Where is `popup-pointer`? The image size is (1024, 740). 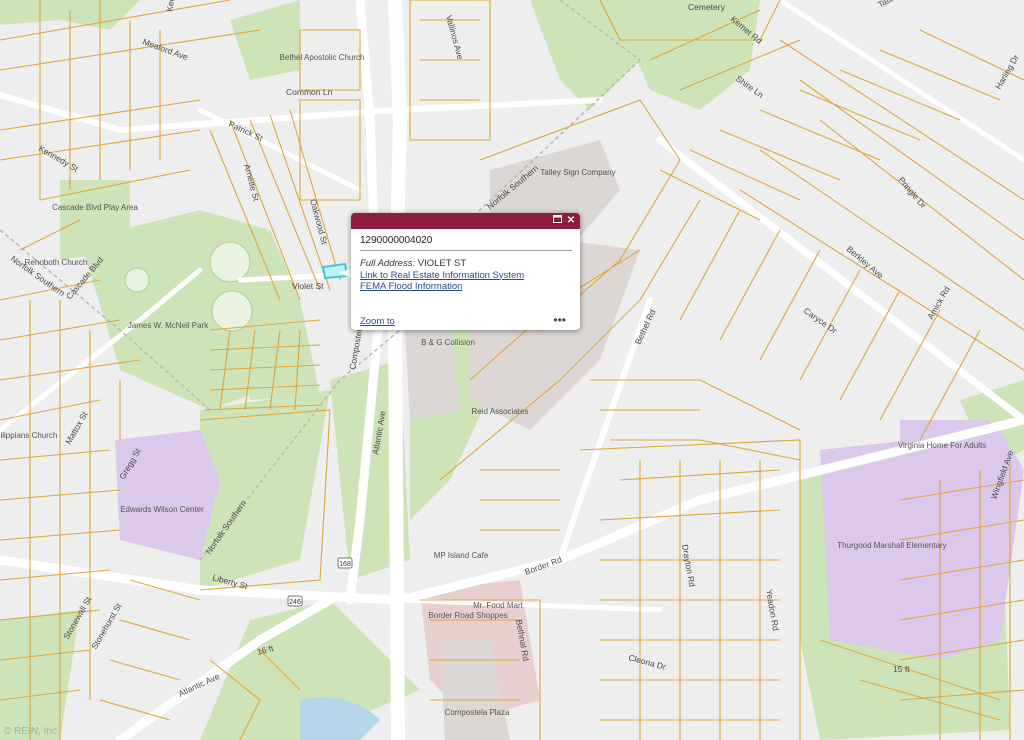 popup-pointer is located at coordinates (345, 273).